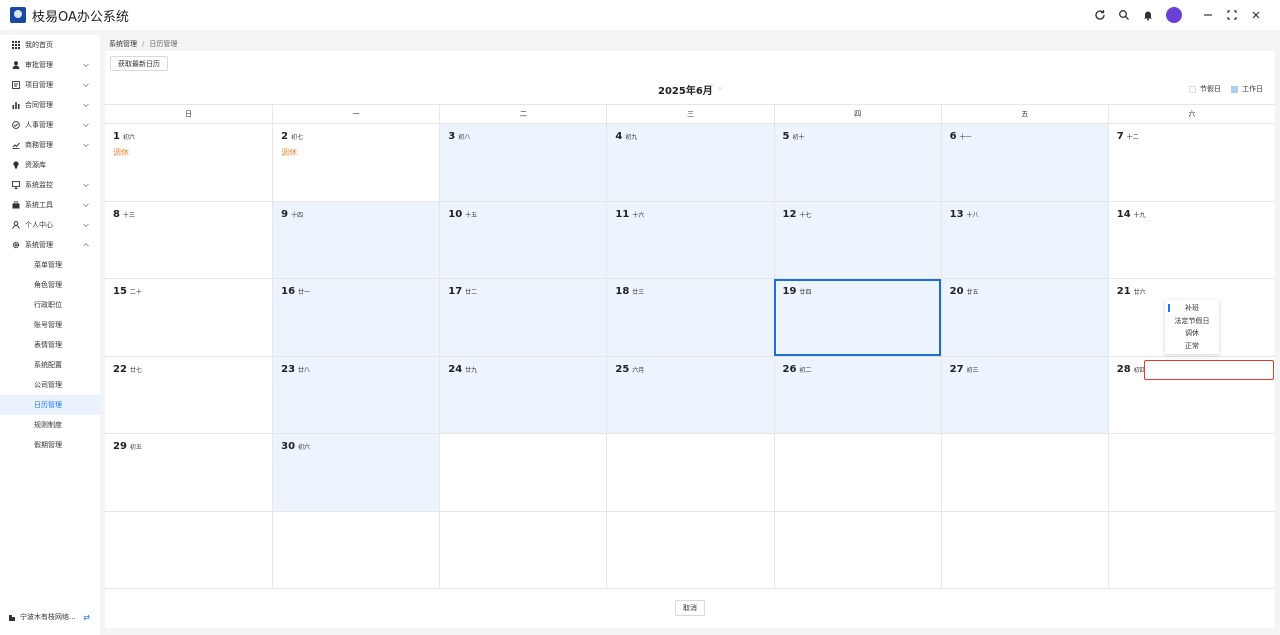  Describe the element at coordinates (50, 205) in the screenshot. I see `sidebar-item-tools: 系统工具` at that location.